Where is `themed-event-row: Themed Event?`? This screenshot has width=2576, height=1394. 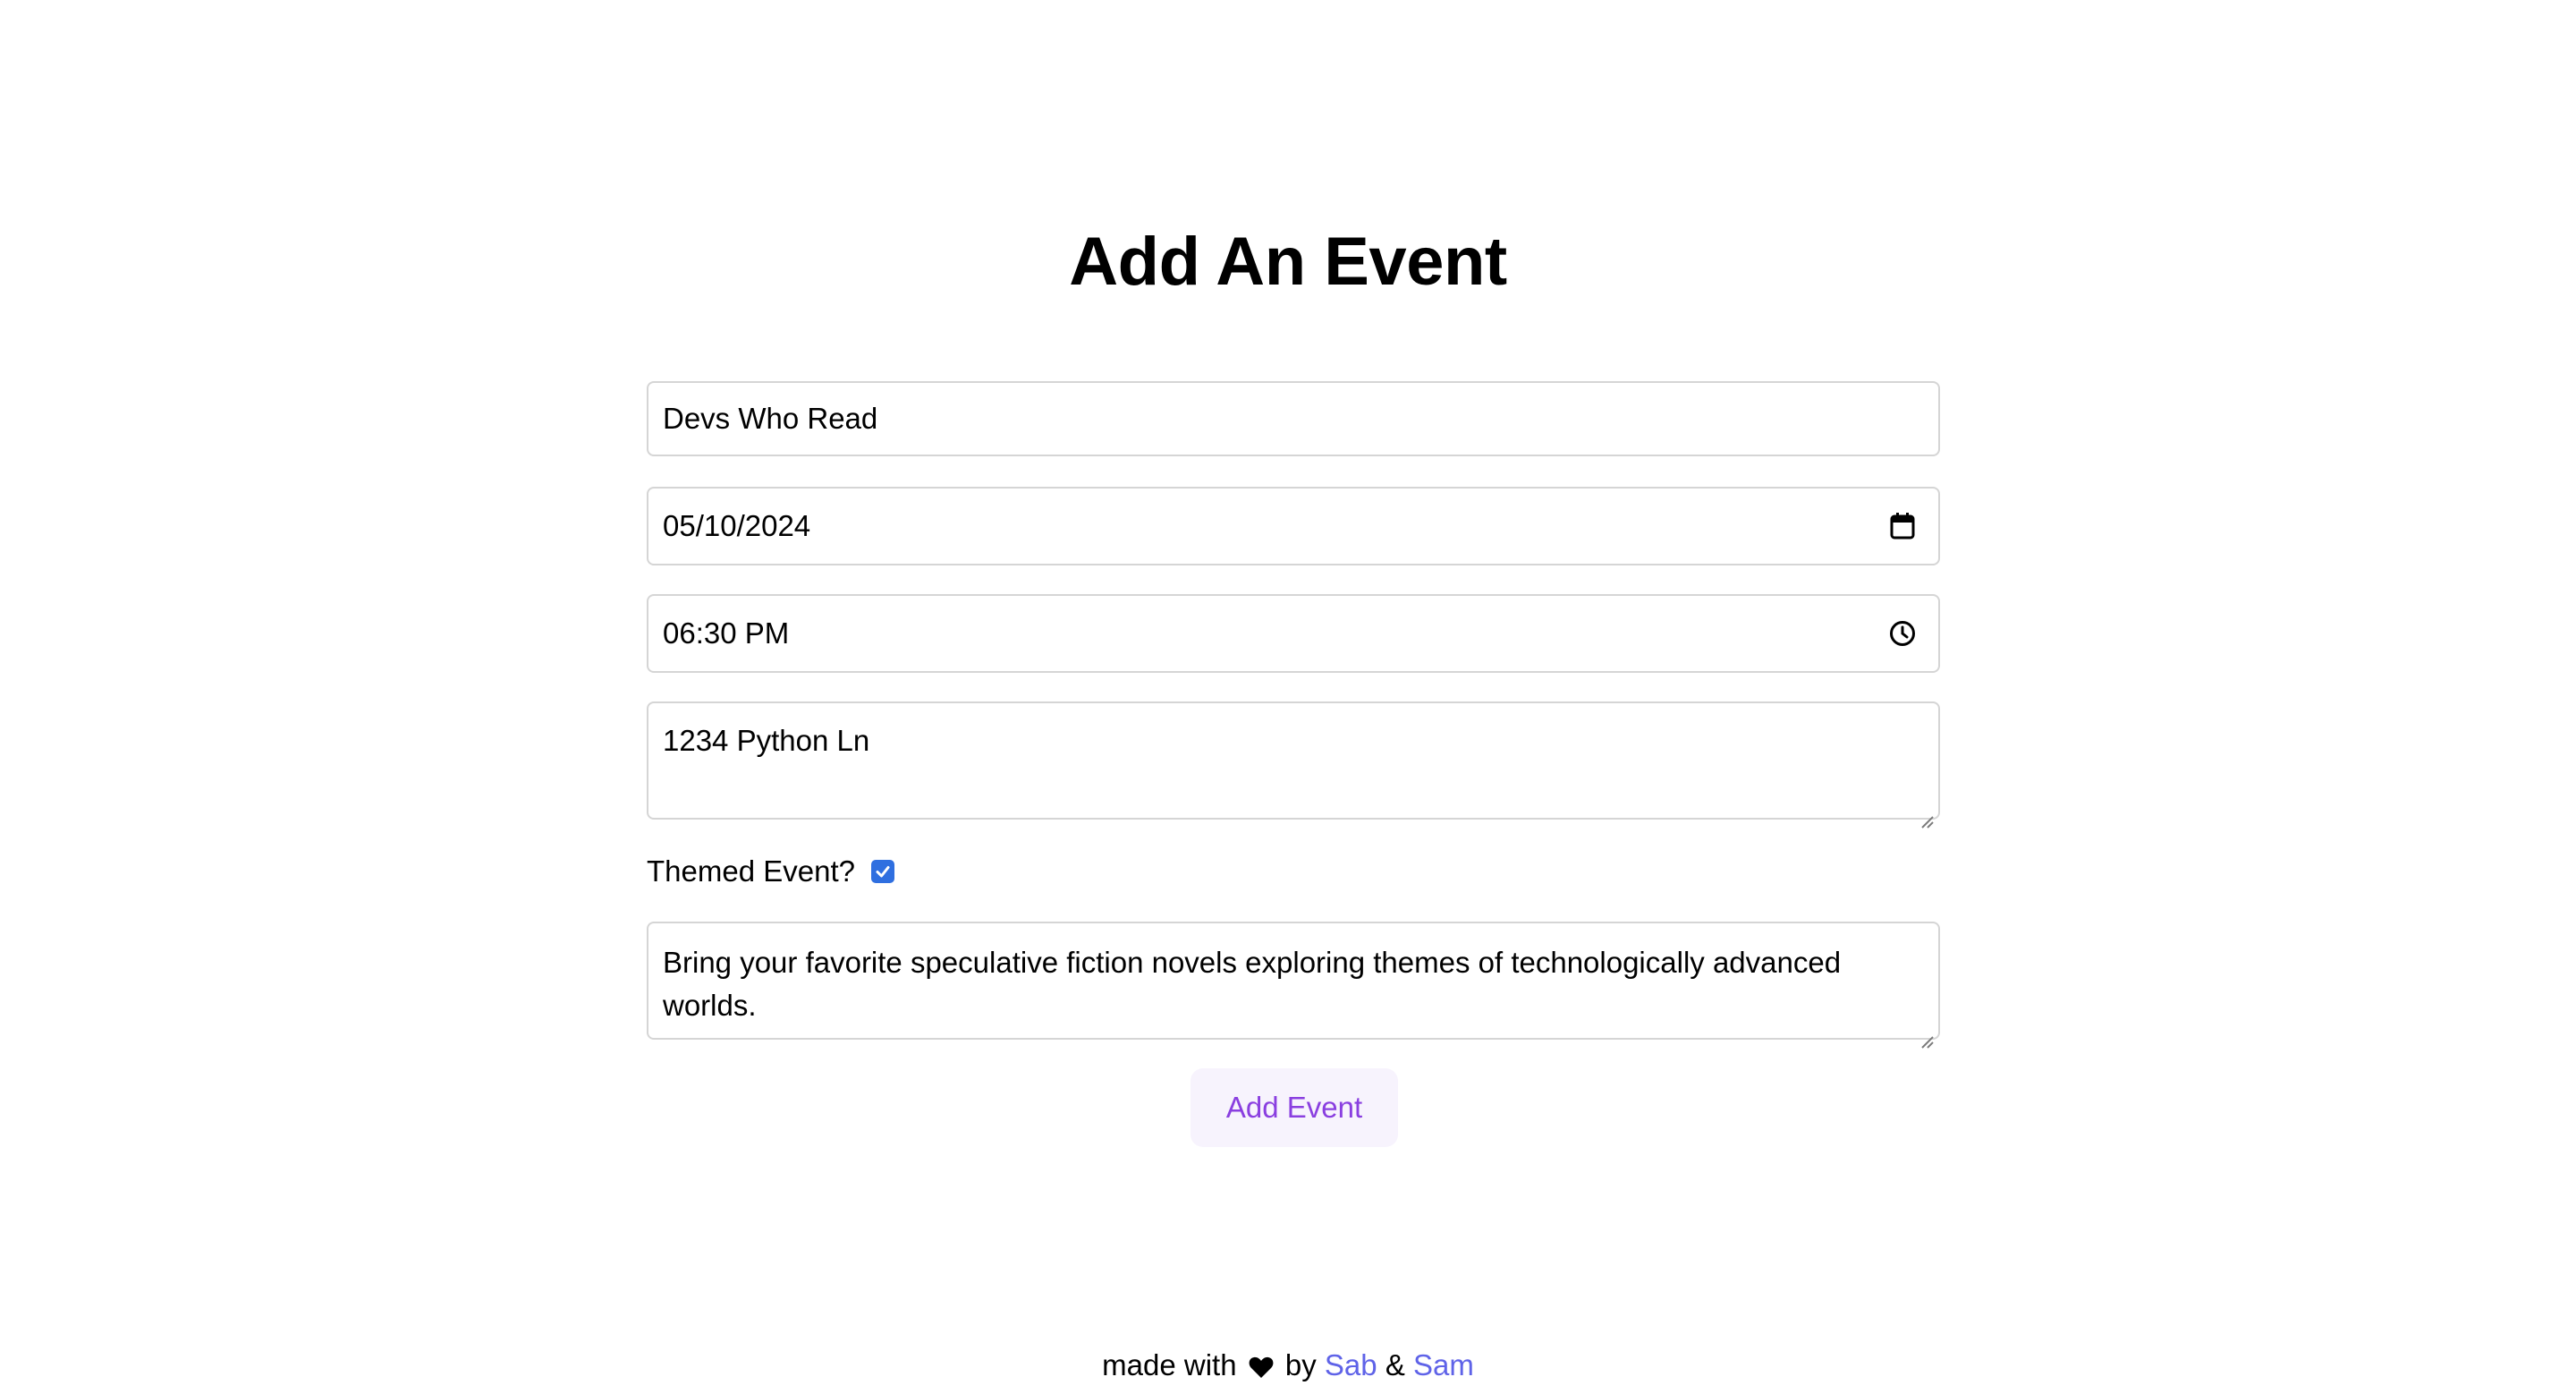
themed-event-row: Themed Event? is located at coordinates (770, 871).